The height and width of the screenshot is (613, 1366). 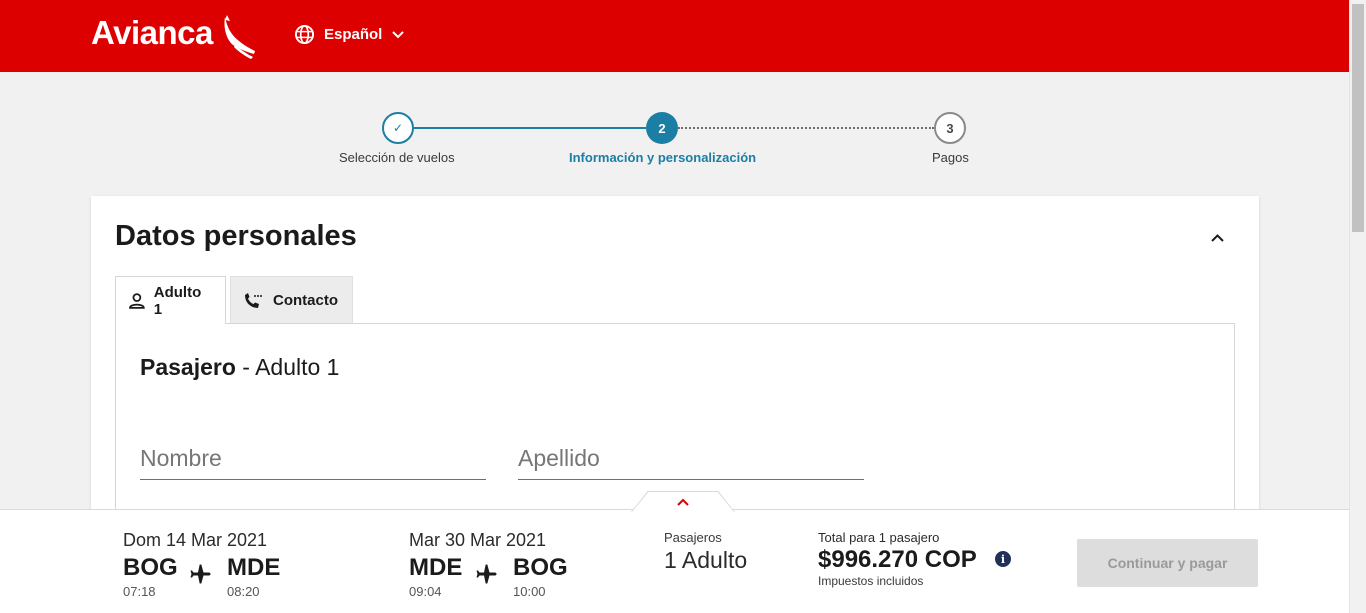 I want to click on taxes-note: Impuestos incluidos, so click(x=871, y=581).